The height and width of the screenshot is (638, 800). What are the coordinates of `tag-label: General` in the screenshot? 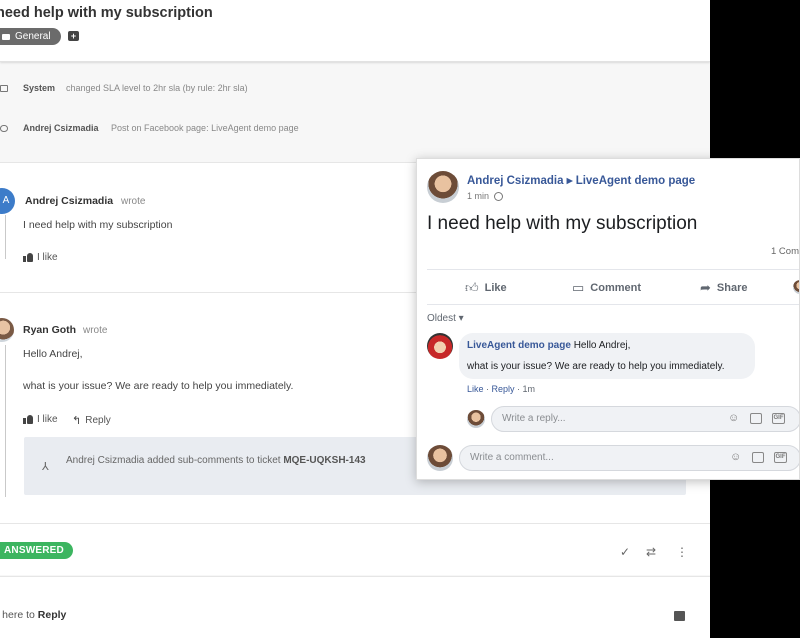 It's located at (33, 36).